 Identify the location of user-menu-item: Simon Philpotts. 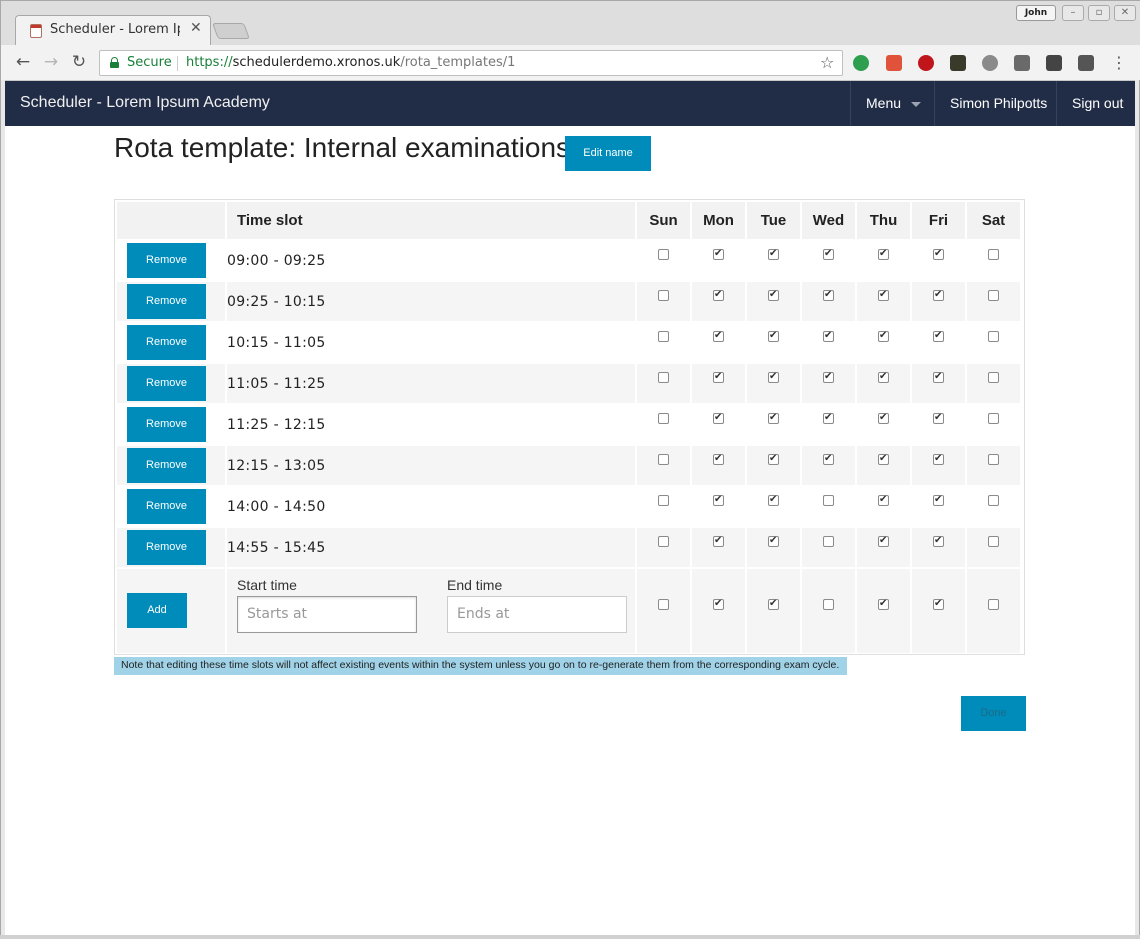
(995, 103).